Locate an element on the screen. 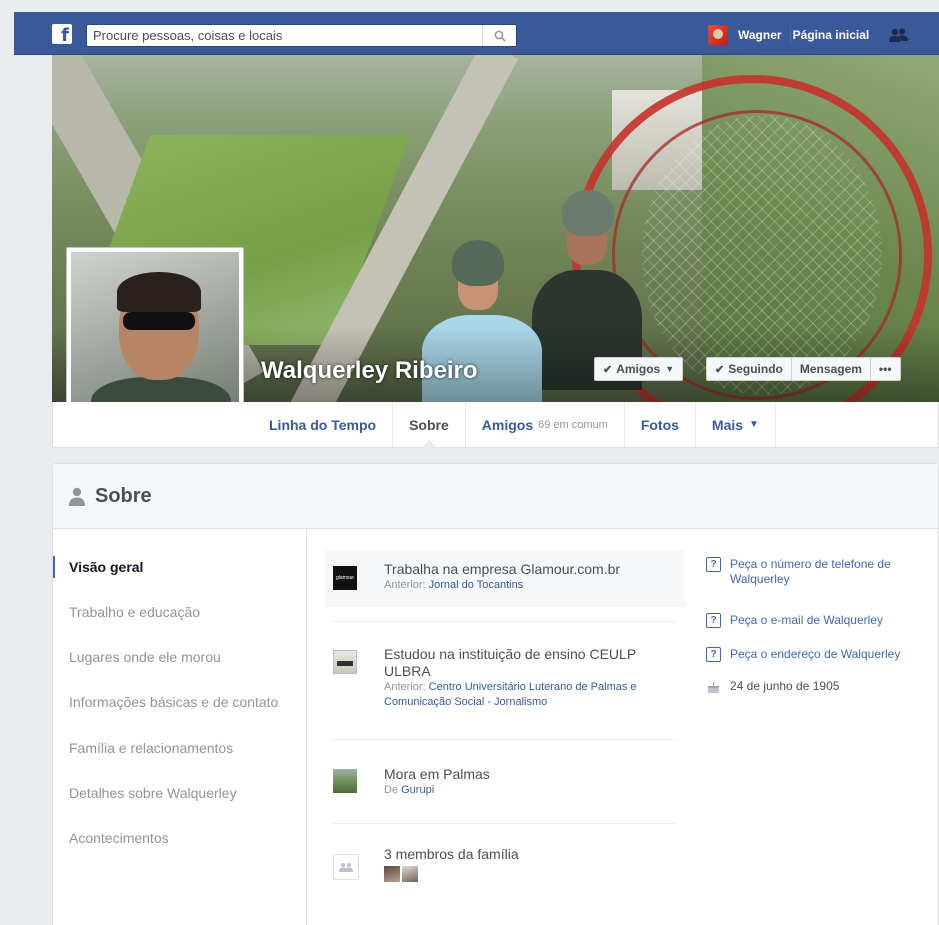 This screenshot has width=939, height=925. glamour-logo-icon: glamour is located at coordinates (345, 578).